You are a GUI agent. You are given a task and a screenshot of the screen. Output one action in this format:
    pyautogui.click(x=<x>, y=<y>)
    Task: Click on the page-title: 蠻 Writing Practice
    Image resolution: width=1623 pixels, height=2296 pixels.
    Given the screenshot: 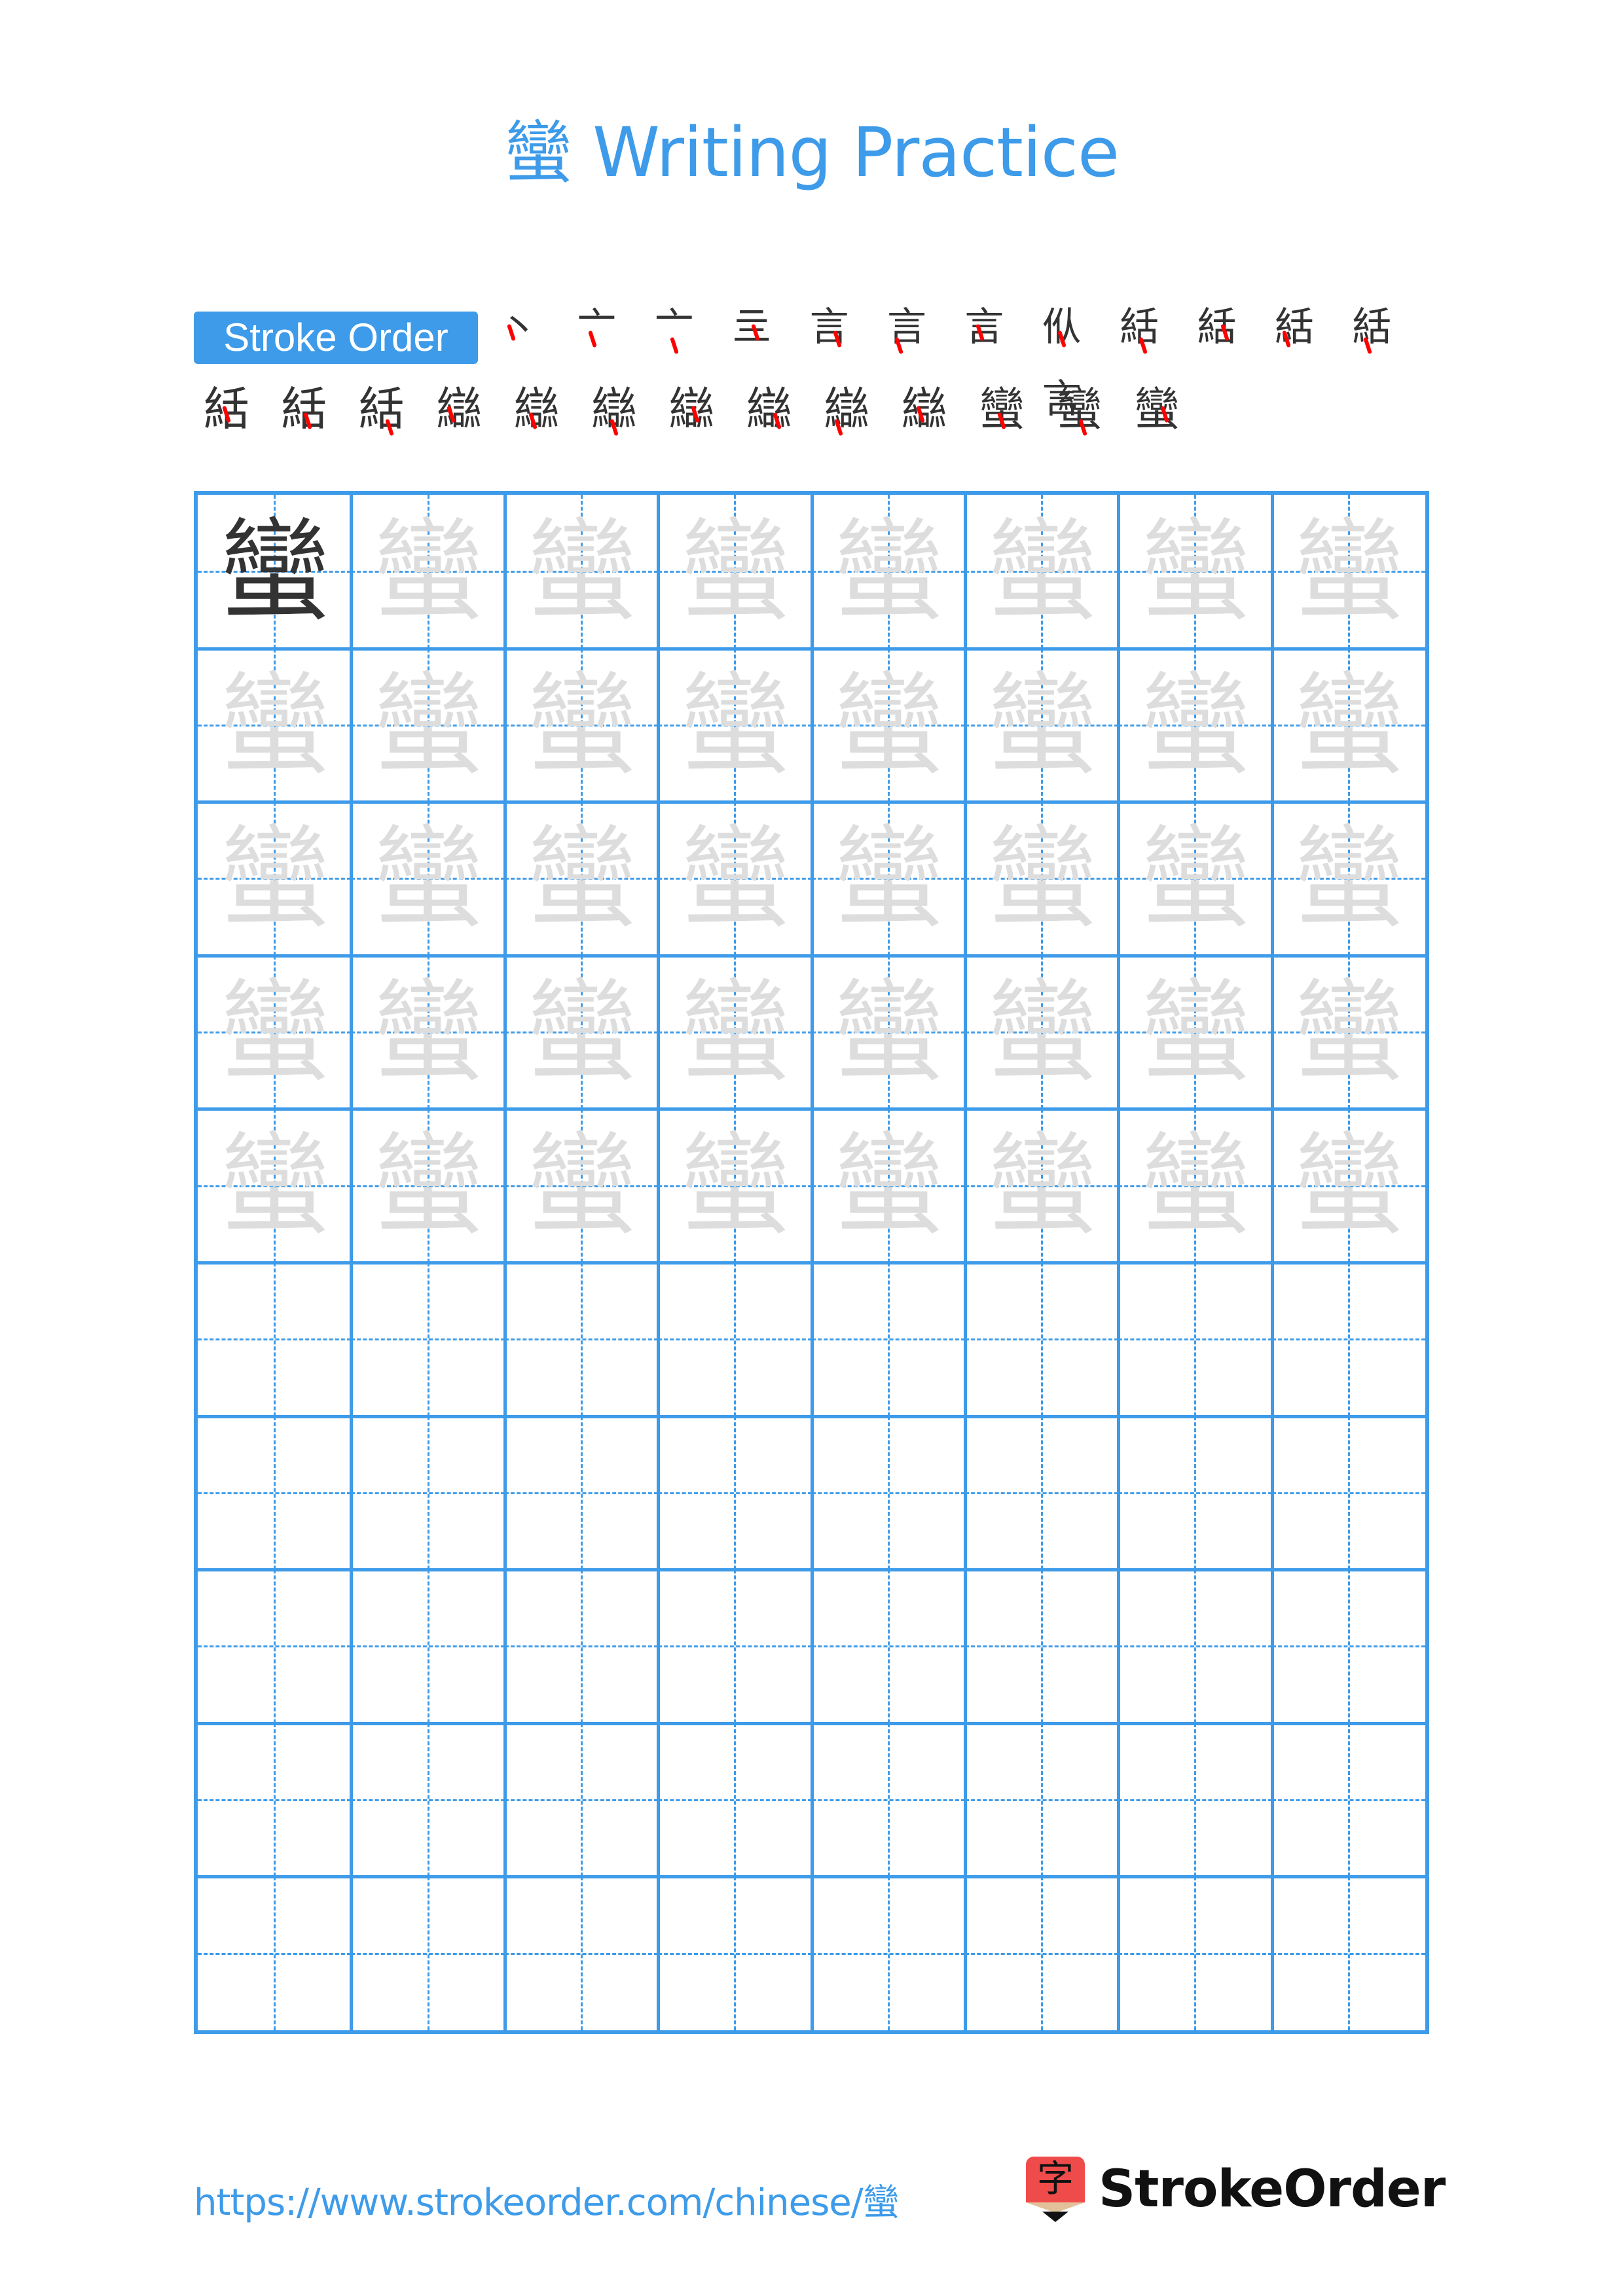 What is the action you would take?
    pyautogui.click(x=811, y=152)
    